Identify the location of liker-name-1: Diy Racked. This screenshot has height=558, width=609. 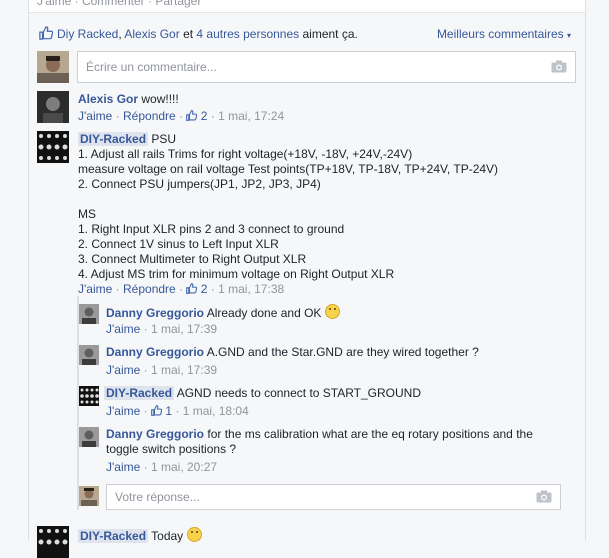
(87, 34).